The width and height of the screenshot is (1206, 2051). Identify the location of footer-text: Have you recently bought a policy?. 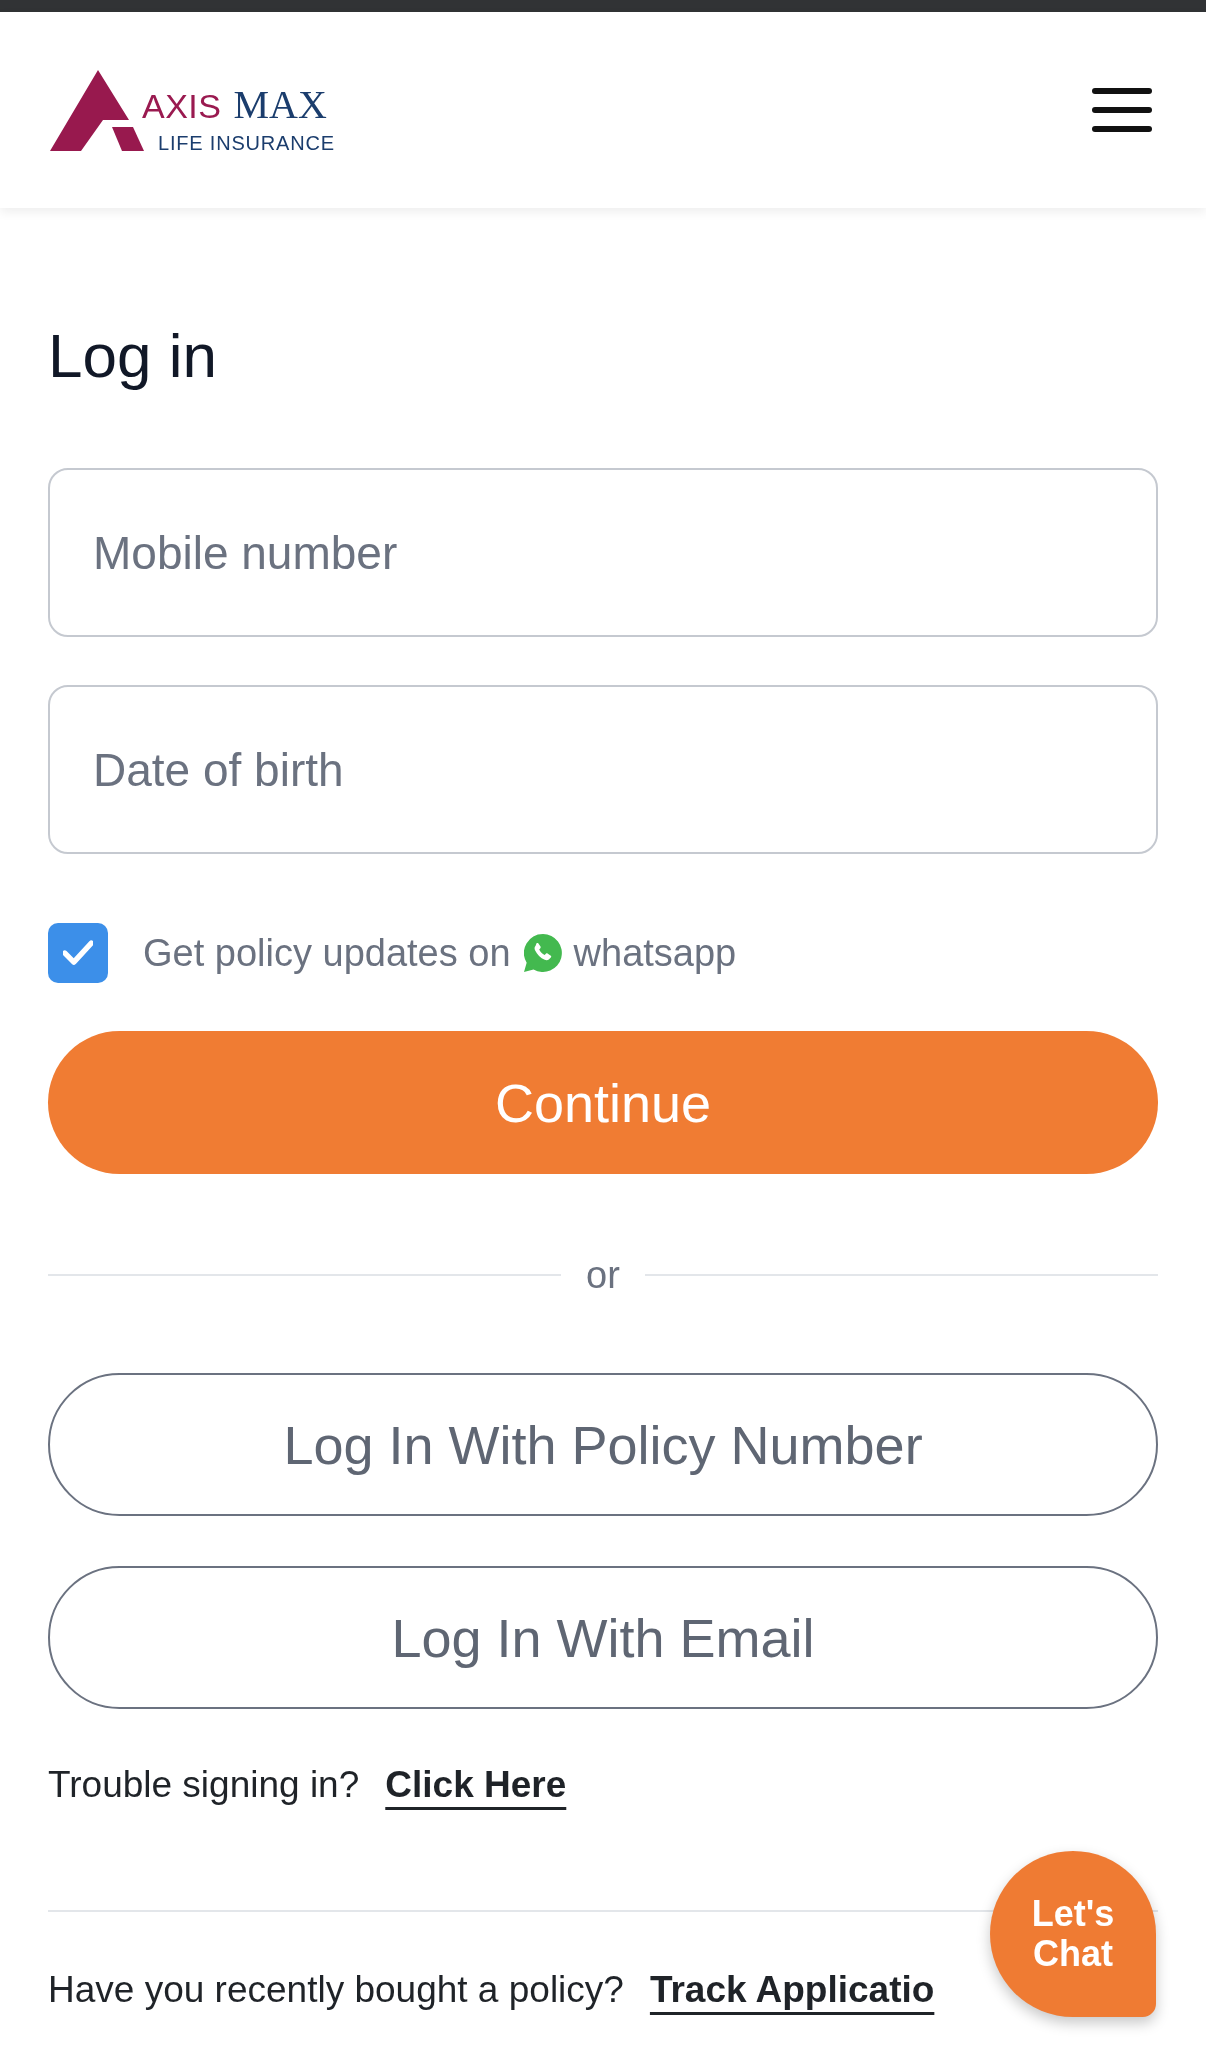
(336, 1990).